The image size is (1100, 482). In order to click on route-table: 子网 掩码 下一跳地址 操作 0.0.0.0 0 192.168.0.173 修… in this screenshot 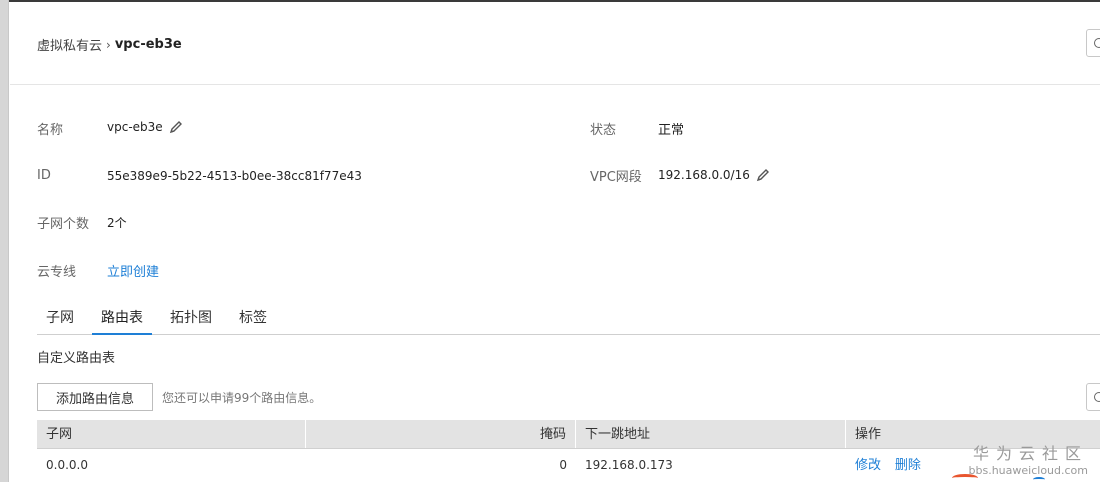, I will do `click(568, 451)`.